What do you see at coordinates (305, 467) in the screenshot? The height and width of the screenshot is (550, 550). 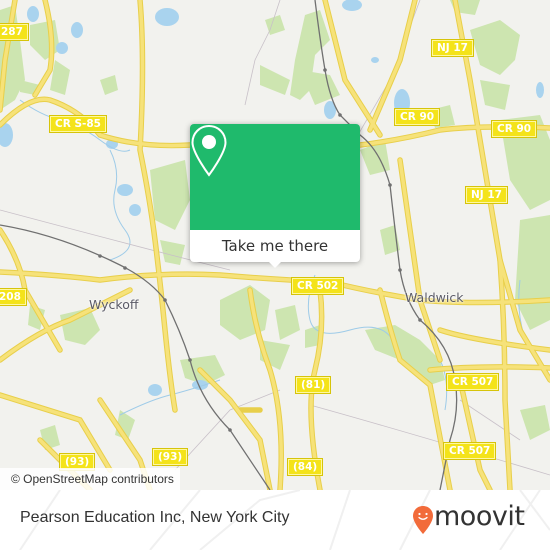 I see `route-shield-84: (84)` at bounding box center [305, 467].